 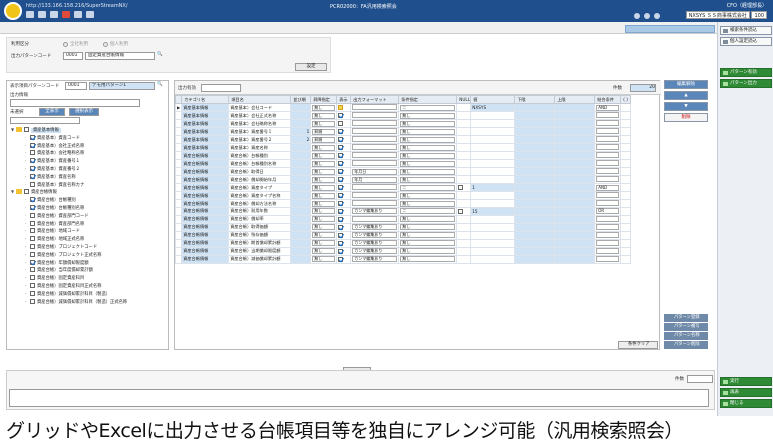 What do you see at coordinates (75, 103) in the screenshot?
I see `output-info-select` at bounding box center [75, 103].